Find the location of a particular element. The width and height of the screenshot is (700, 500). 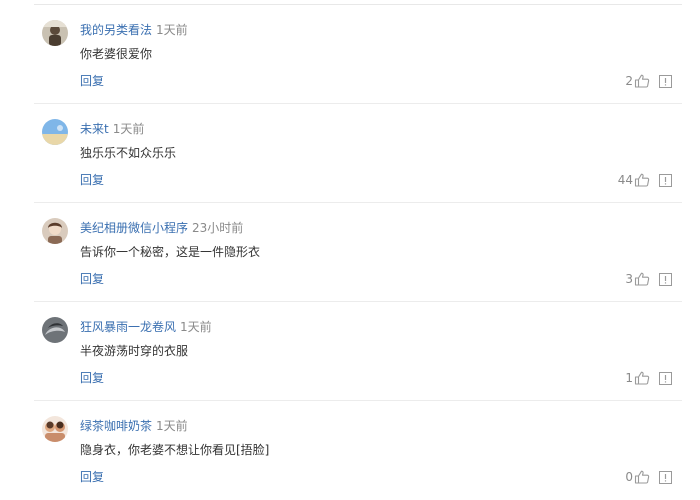

like-count: 1 is located at coordinates (629, 378).